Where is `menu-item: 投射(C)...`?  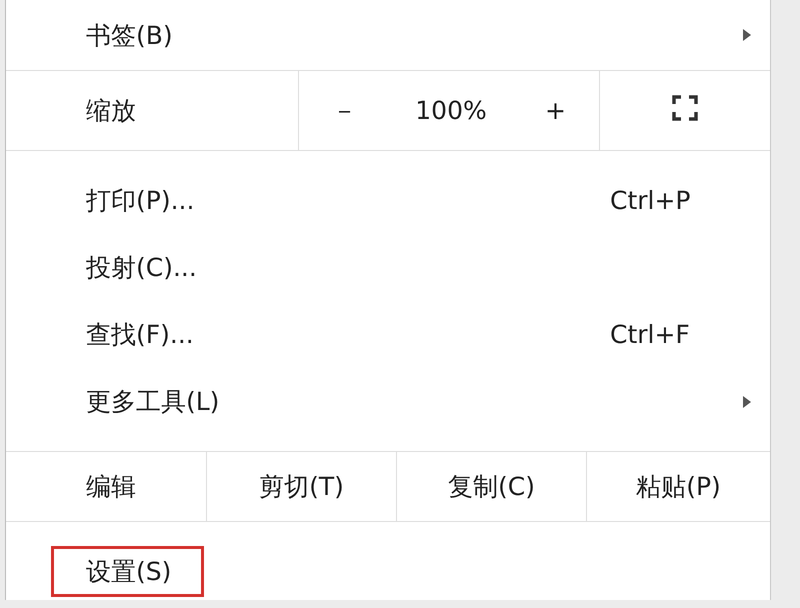 menu-item: 投射(C)... is located at coordinates (141, 267).